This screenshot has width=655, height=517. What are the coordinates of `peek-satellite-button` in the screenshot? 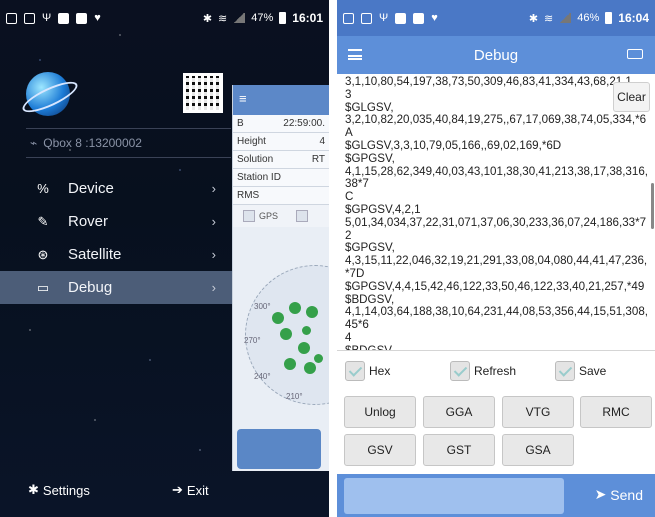 It's located at (279, 449).